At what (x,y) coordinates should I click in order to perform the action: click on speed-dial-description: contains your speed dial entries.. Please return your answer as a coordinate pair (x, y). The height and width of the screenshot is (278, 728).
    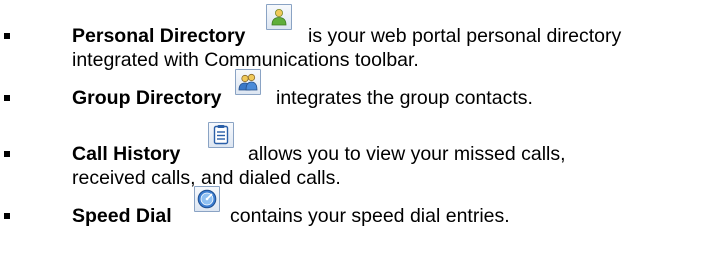
    Looking at the image, I should click on (370, 216).